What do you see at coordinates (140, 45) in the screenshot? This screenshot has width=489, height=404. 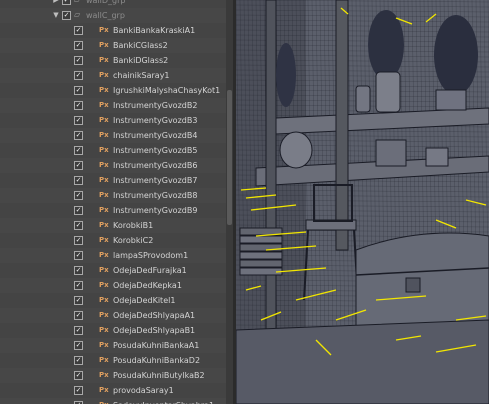 I see `outliner-item-label: BankiCGlass2` at bounding box center [140, 45].